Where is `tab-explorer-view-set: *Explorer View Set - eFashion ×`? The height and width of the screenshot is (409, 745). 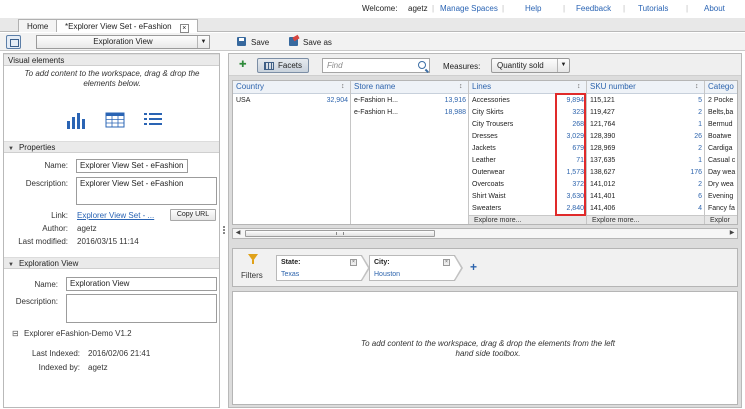 tab-explorer-view-set: *Explorer View Set - eFashion × is located at coordinates (127, 26).